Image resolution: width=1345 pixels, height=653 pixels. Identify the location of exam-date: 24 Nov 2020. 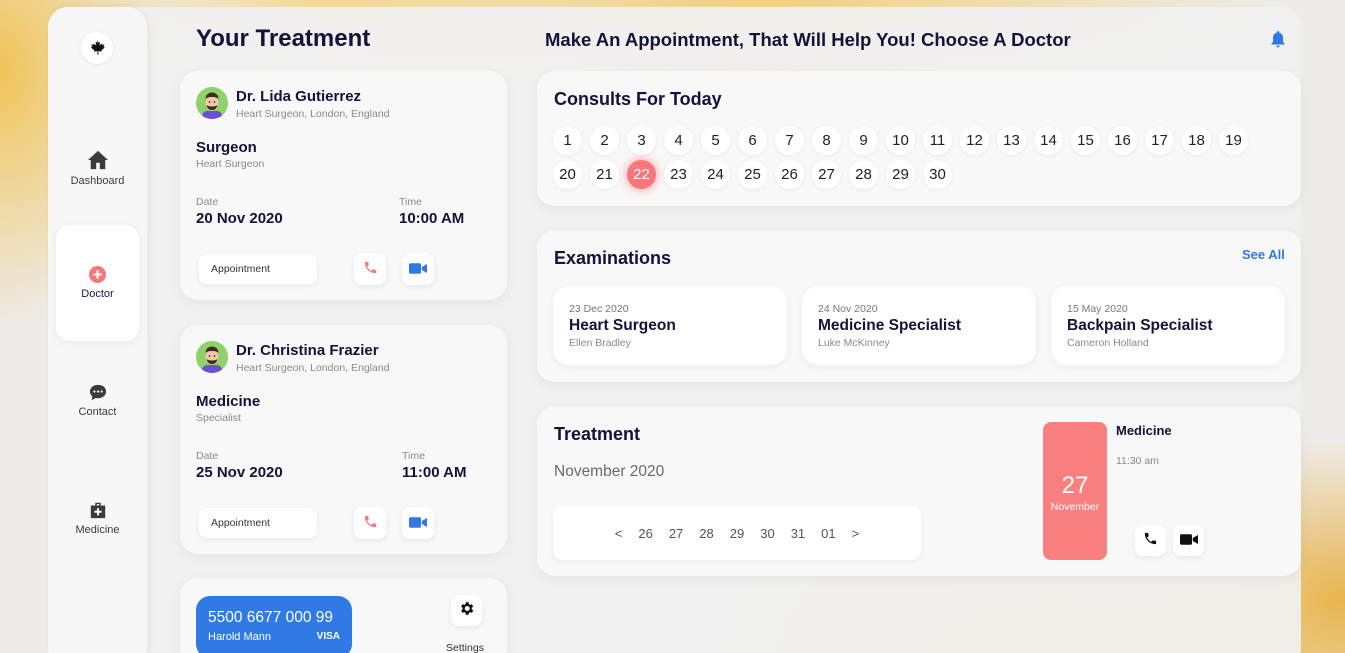
(848, 309).